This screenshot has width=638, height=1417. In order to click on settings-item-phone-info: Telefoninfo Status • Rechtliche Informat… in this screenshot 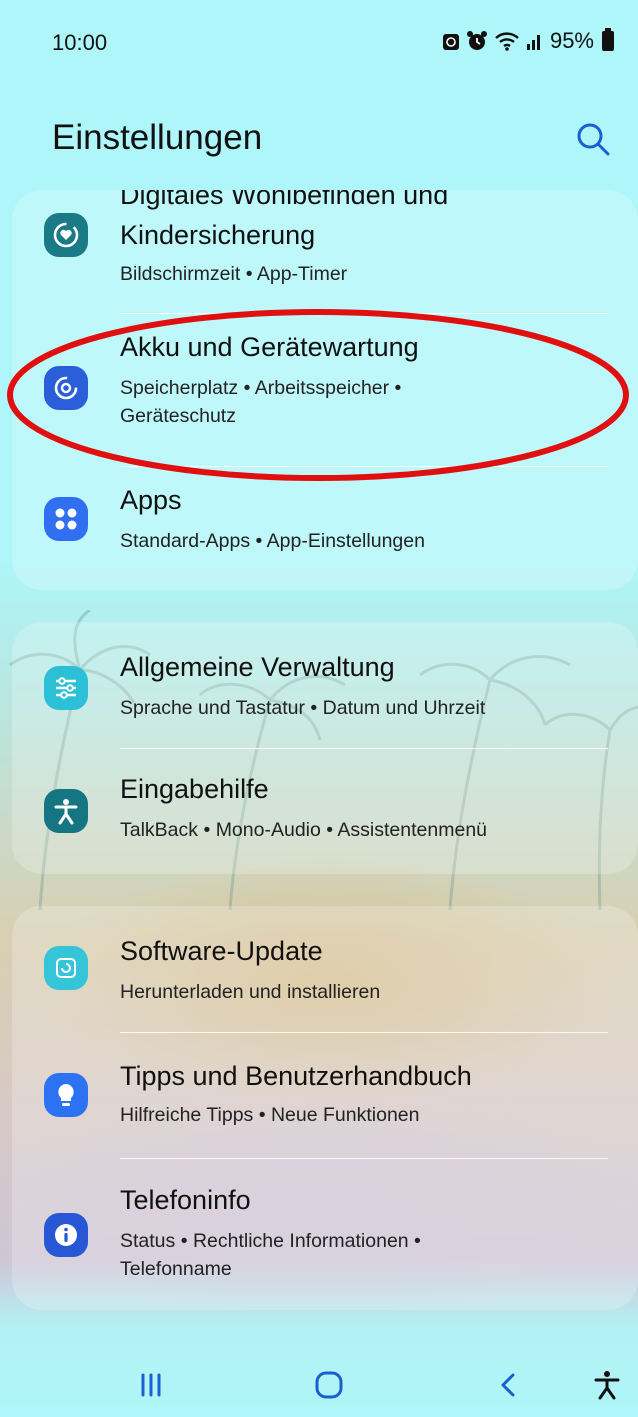, I will do `click(325, 1234)`.